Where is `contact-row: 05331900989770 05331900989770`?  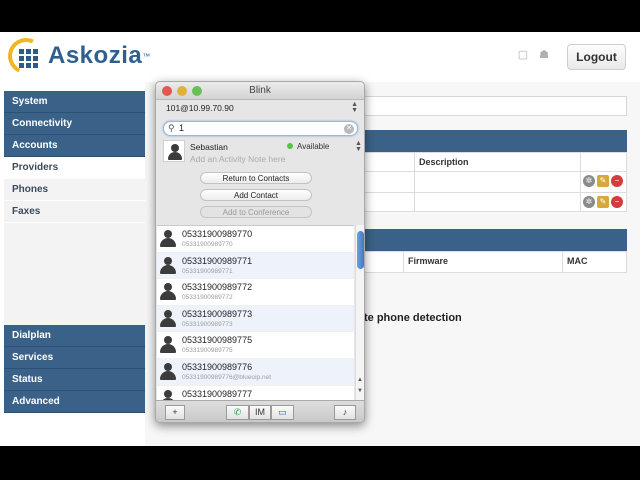 contact-row: 05331900989770 05331900989770 is located at coordinates (255, 239).